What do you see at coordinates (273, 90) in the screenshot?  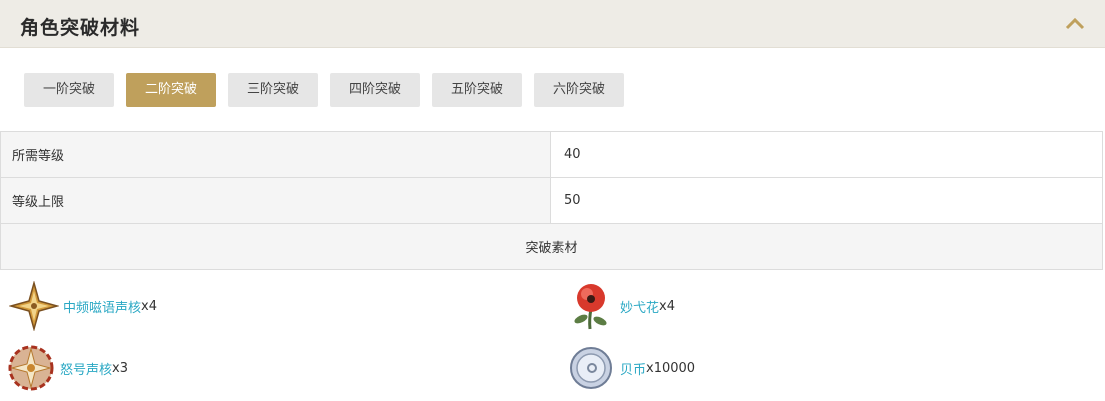 I see `tab-ascension-3: 三阶突破` at bounding box center [273, 90].